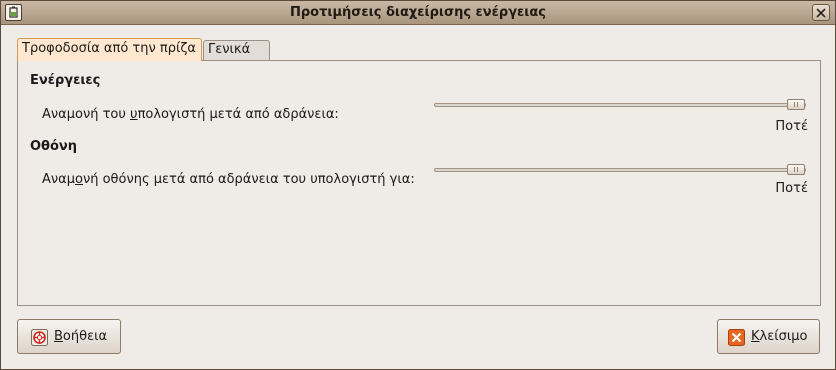 The image size is (836, 370). What do you see at coordinates (821, 12) in the screenshot?
I see `window-close-icon` at bounding box center [821, 12].